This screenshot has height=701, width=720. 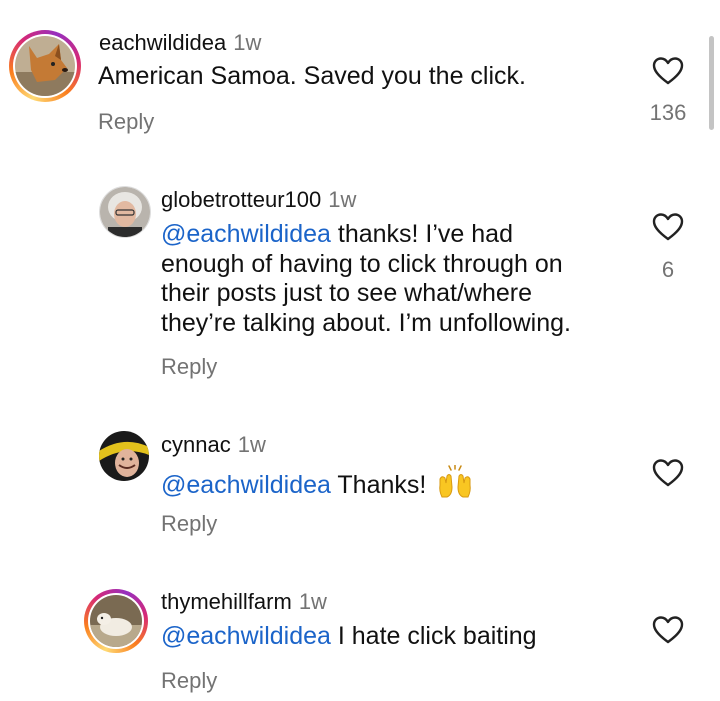 What do you see at coordinates (226, 601) in the screenshot?
I see `username: thymehillfarm` at bounding box center [226, 601].